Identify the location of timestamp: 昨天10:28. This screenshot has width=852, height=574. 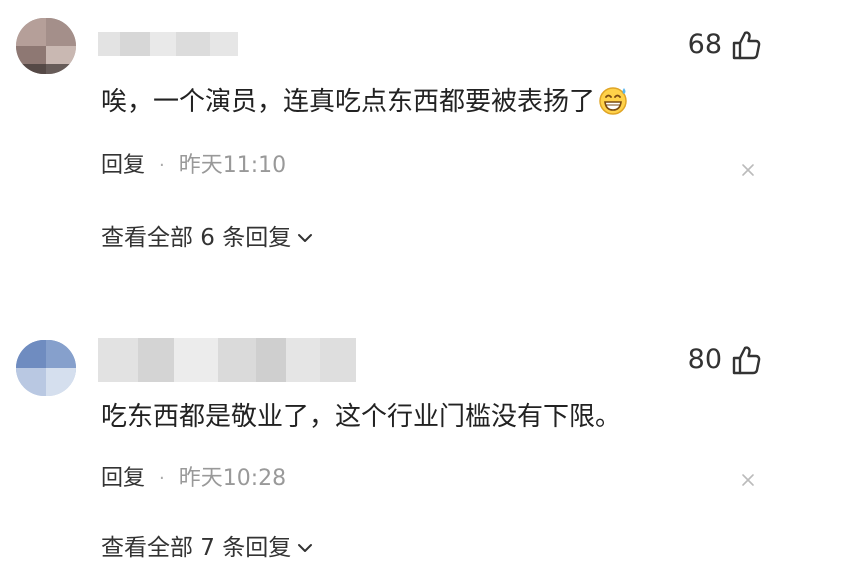
(232, 478).